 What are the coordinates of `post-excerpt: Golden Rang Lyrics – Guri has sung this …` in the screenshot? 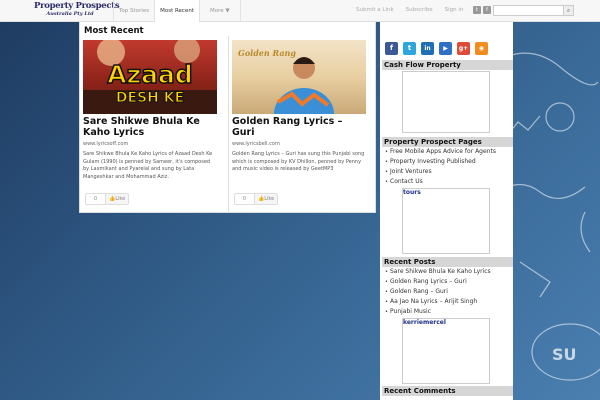 It's located at (298, 161).